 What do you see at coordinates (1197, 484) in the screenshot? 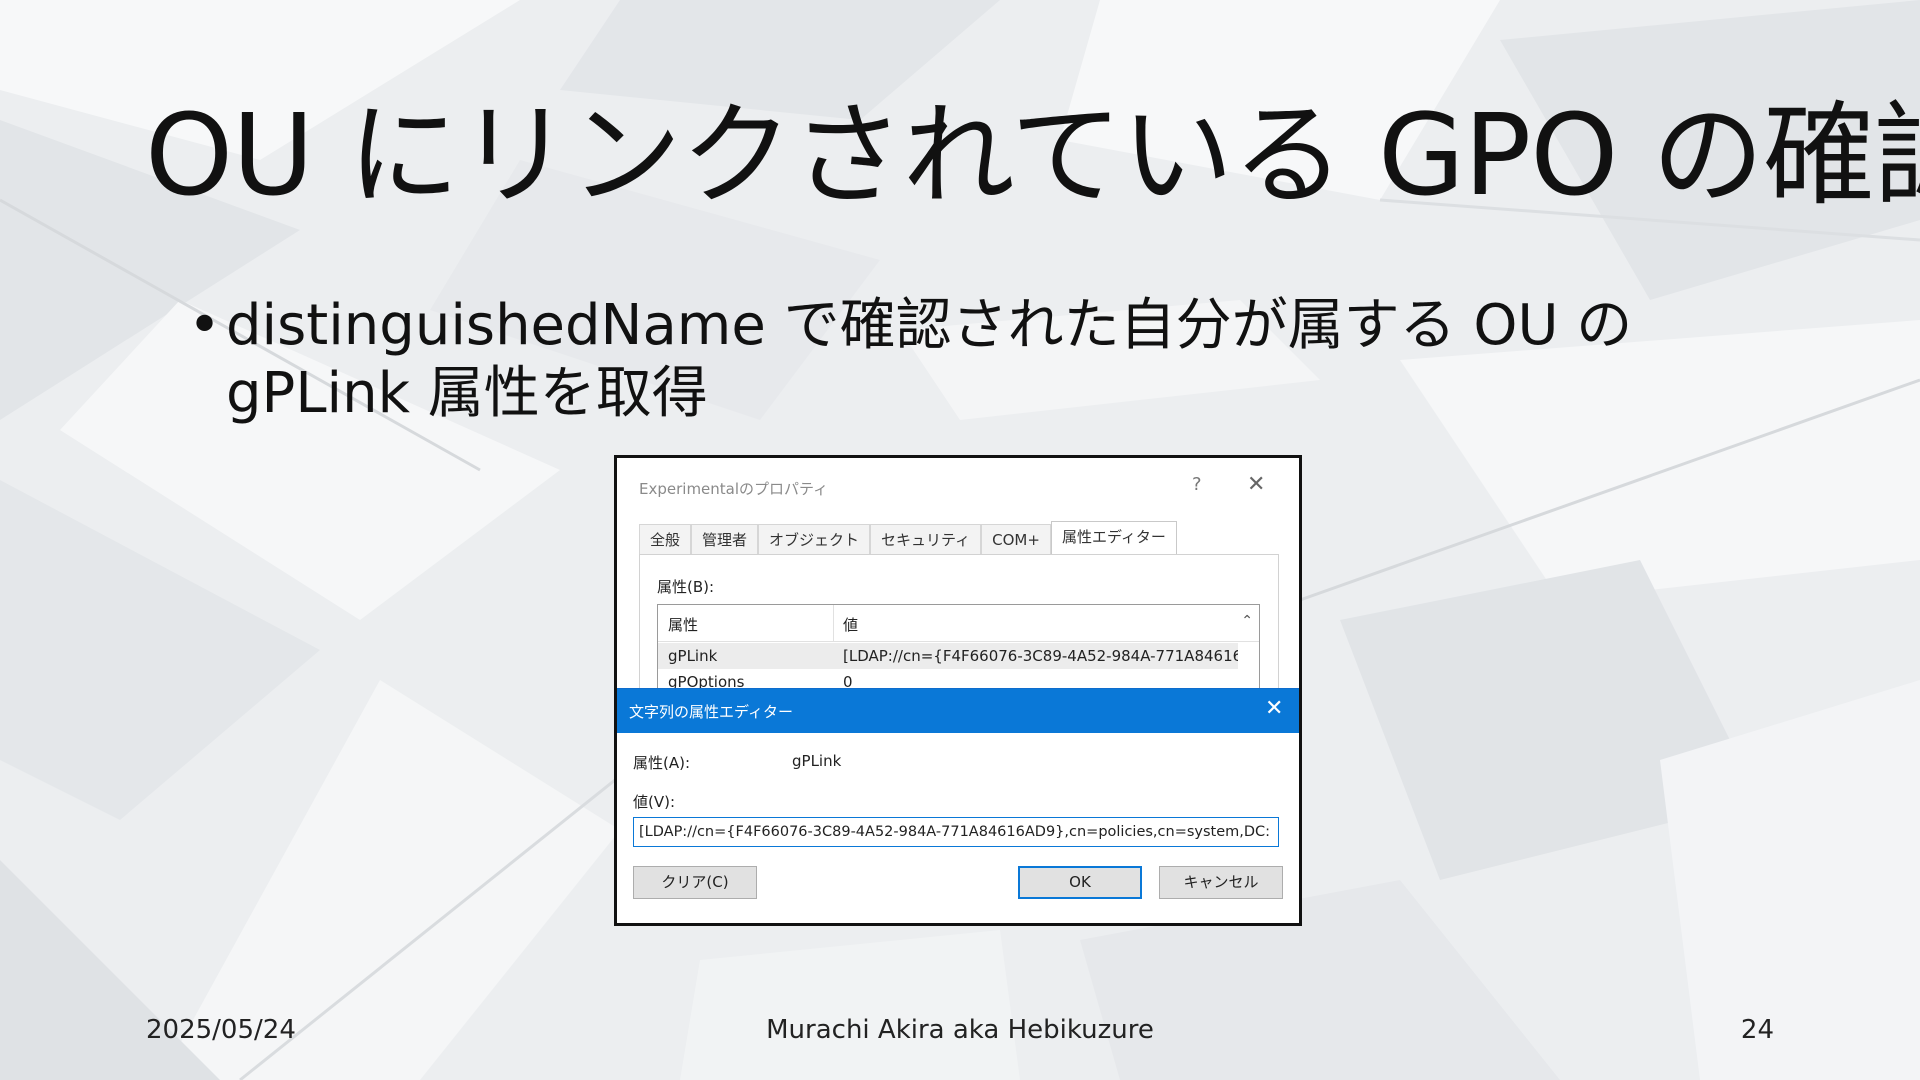
I see `help-icon: ?` at bounding box center [1197, 484].